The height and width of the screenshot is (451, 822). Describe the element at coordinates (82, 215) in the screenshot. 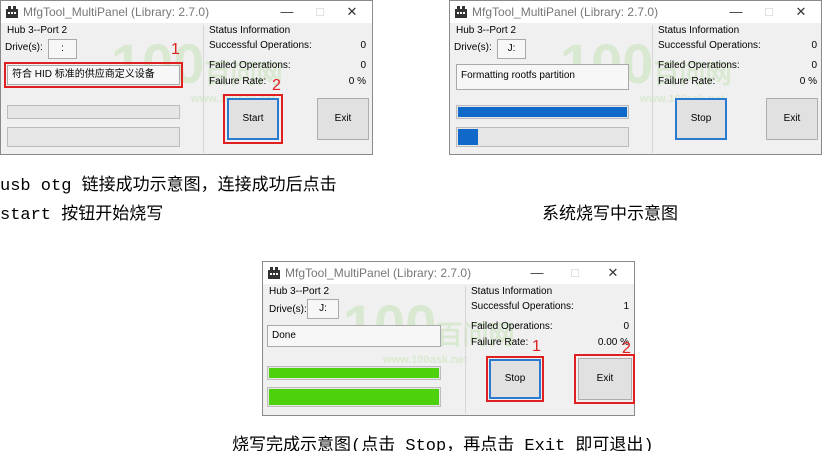

I see `caption-connect-line-2: start 按钮开始烧写` at that location.